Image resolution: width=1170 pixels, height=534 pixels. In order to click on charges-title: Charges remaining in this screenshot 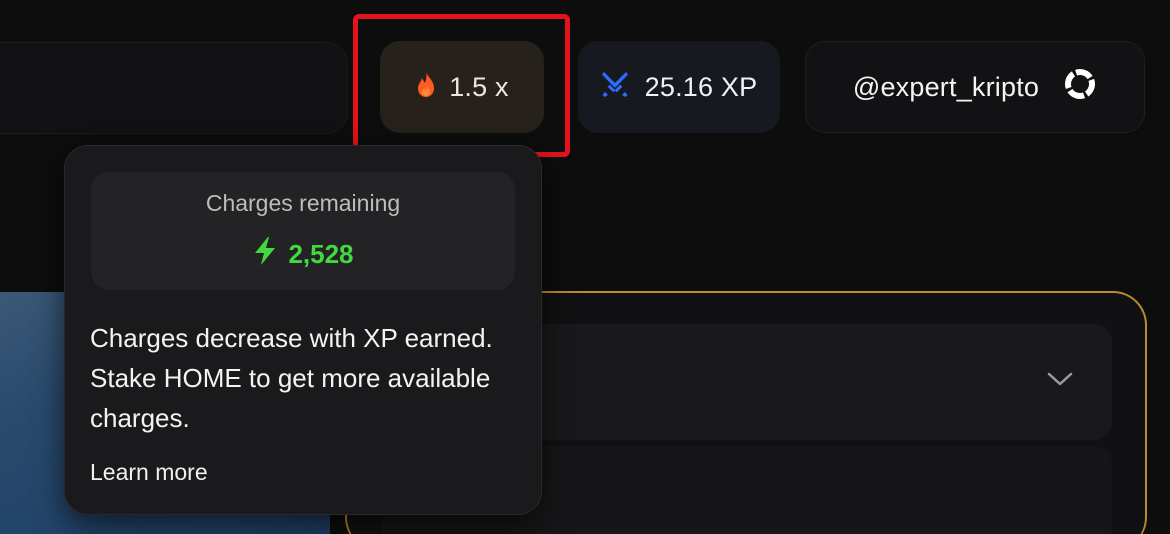, I will do `click(303, 203)`.